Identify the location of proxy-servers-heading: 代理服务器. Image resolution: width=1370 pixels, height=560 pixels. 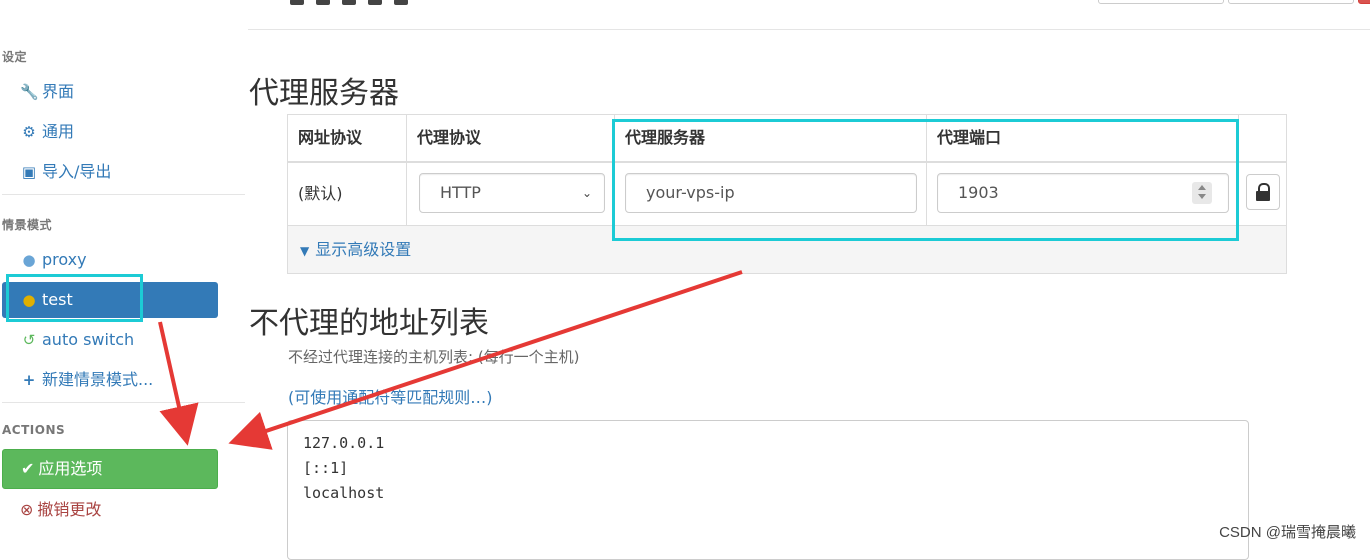
(324, 93).